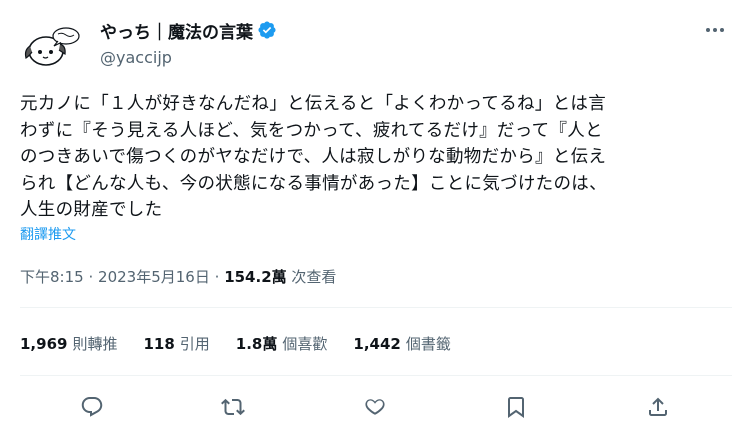  I want to click on tweet-text-line: 元カノに「１人が好きなんだね」と伝えると「よくわかってるね」とは言, so click(313, 104).